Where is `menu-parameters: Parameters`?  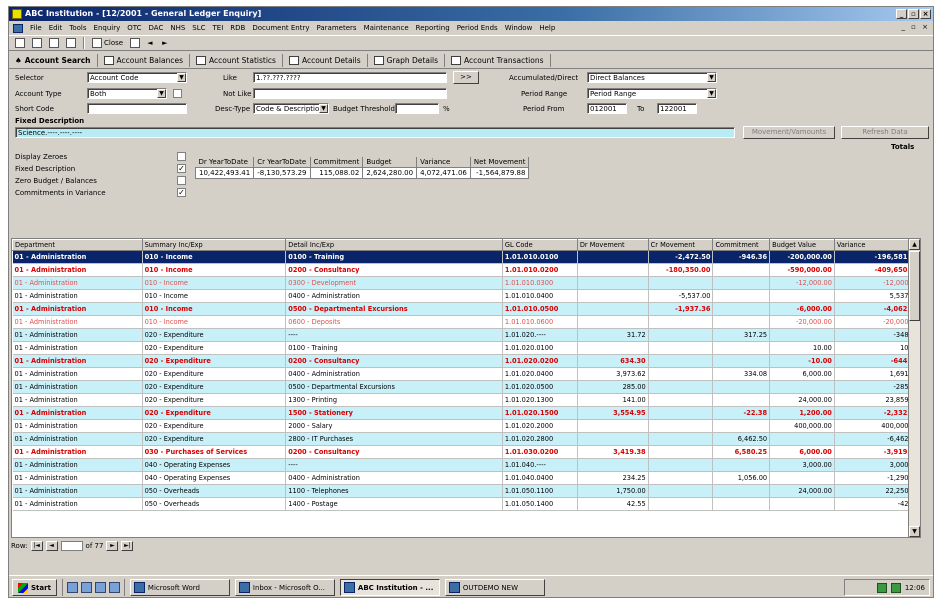
menu-parameters: Parameters is located at coordinates (336, 28).